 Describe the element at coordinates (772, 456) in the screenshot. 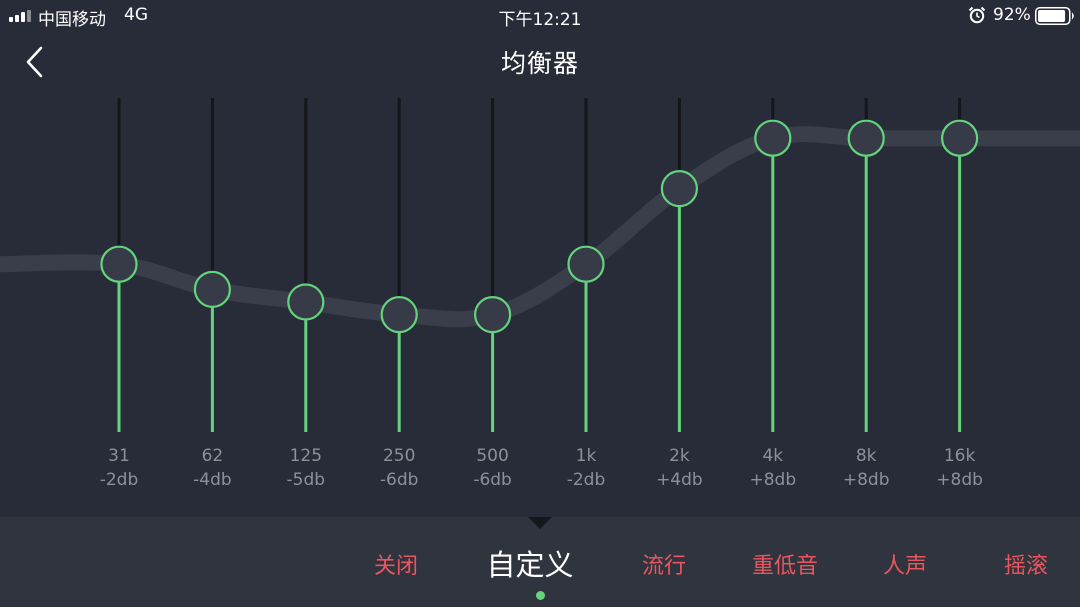

I see `eq-band-frequency: 4k` at that location.